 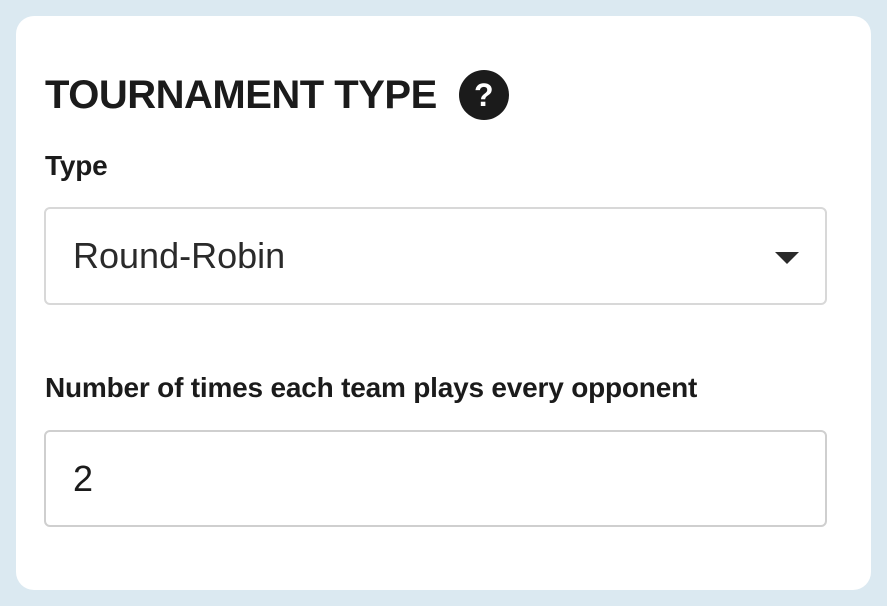 I want to click on type-select: Round-Robin, so click(x=435, y=256).